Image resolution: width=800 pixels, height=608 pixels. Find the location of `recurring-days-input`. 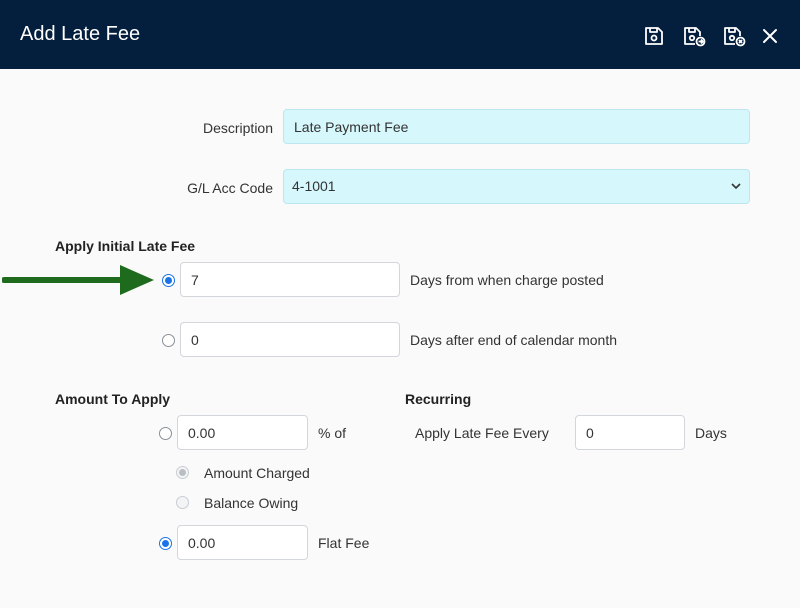

recurring-days-input is located at coordinates (630, 432).